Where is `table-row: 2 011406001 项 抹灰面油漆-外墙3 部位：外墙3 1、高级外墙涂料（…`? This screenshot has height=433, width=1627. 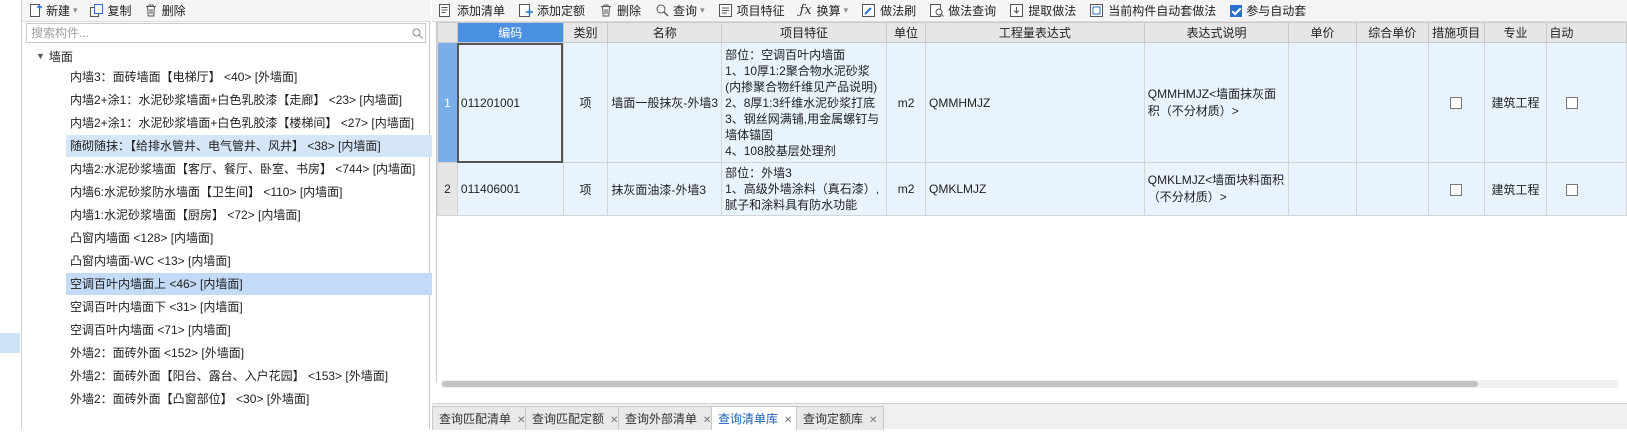
table-row: 2 011406001 项 抹灰面油漆-外墙3 部位：外墙3 1、高级外墙涂料（… is located at coordinates (1032, 189).